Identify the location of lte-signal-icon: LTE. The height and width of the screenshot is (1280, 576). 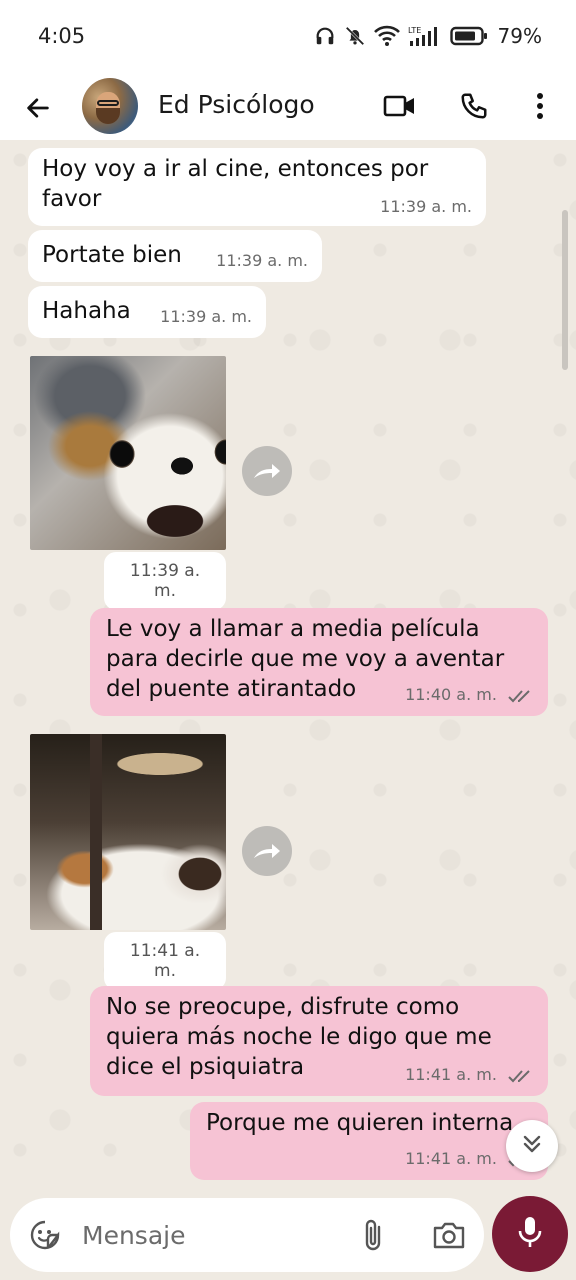
(425, 36).